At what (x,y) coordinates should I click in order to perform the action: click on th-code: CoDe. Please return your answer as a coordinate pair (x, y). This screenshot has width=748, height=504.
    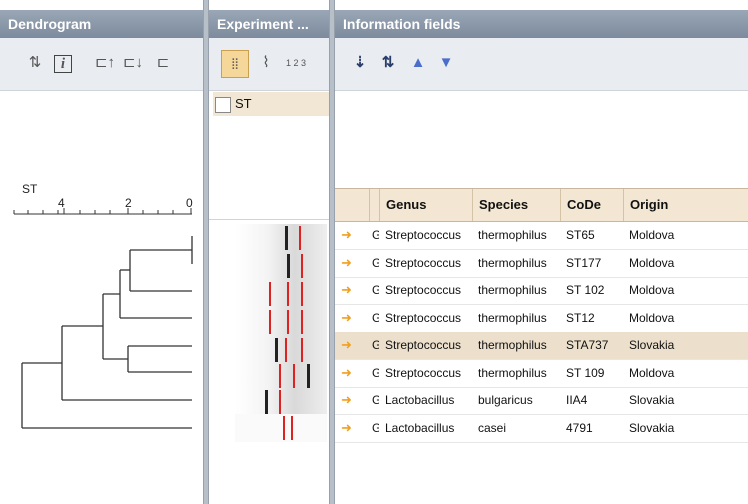
    Looking at the image, I should click on (591, 205).